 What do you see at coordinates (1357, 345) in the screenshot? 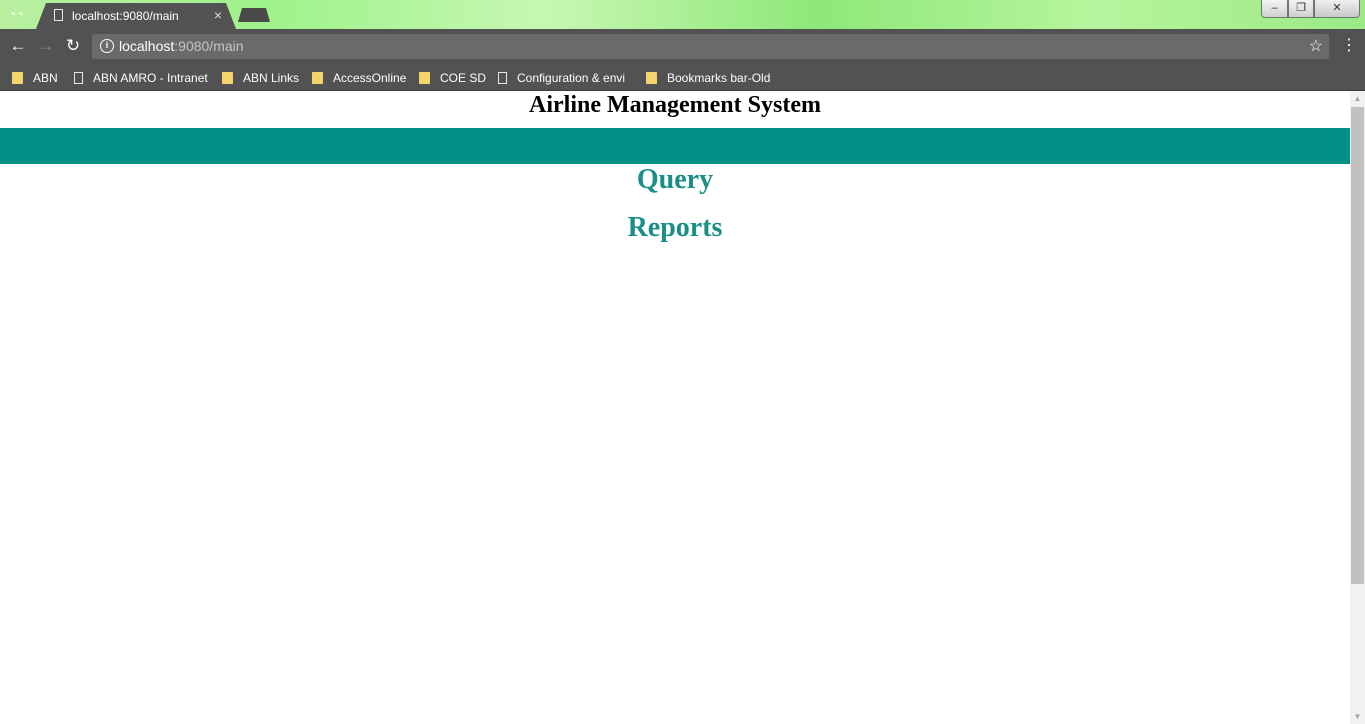
I see `scroll-thumb` at bounding box center [1357, 345].